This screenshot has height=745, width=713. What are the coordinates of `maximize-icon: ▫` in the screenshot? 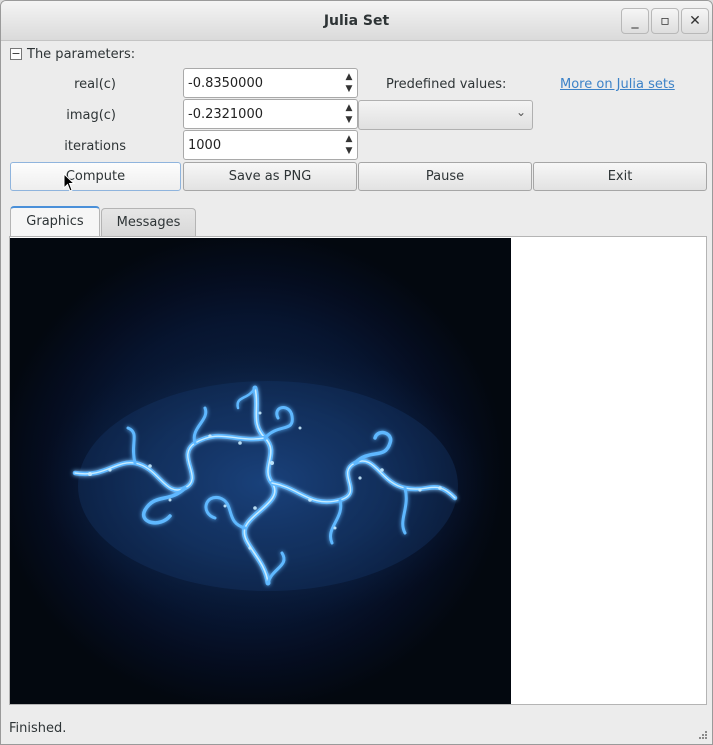 It's located at (665, 21).